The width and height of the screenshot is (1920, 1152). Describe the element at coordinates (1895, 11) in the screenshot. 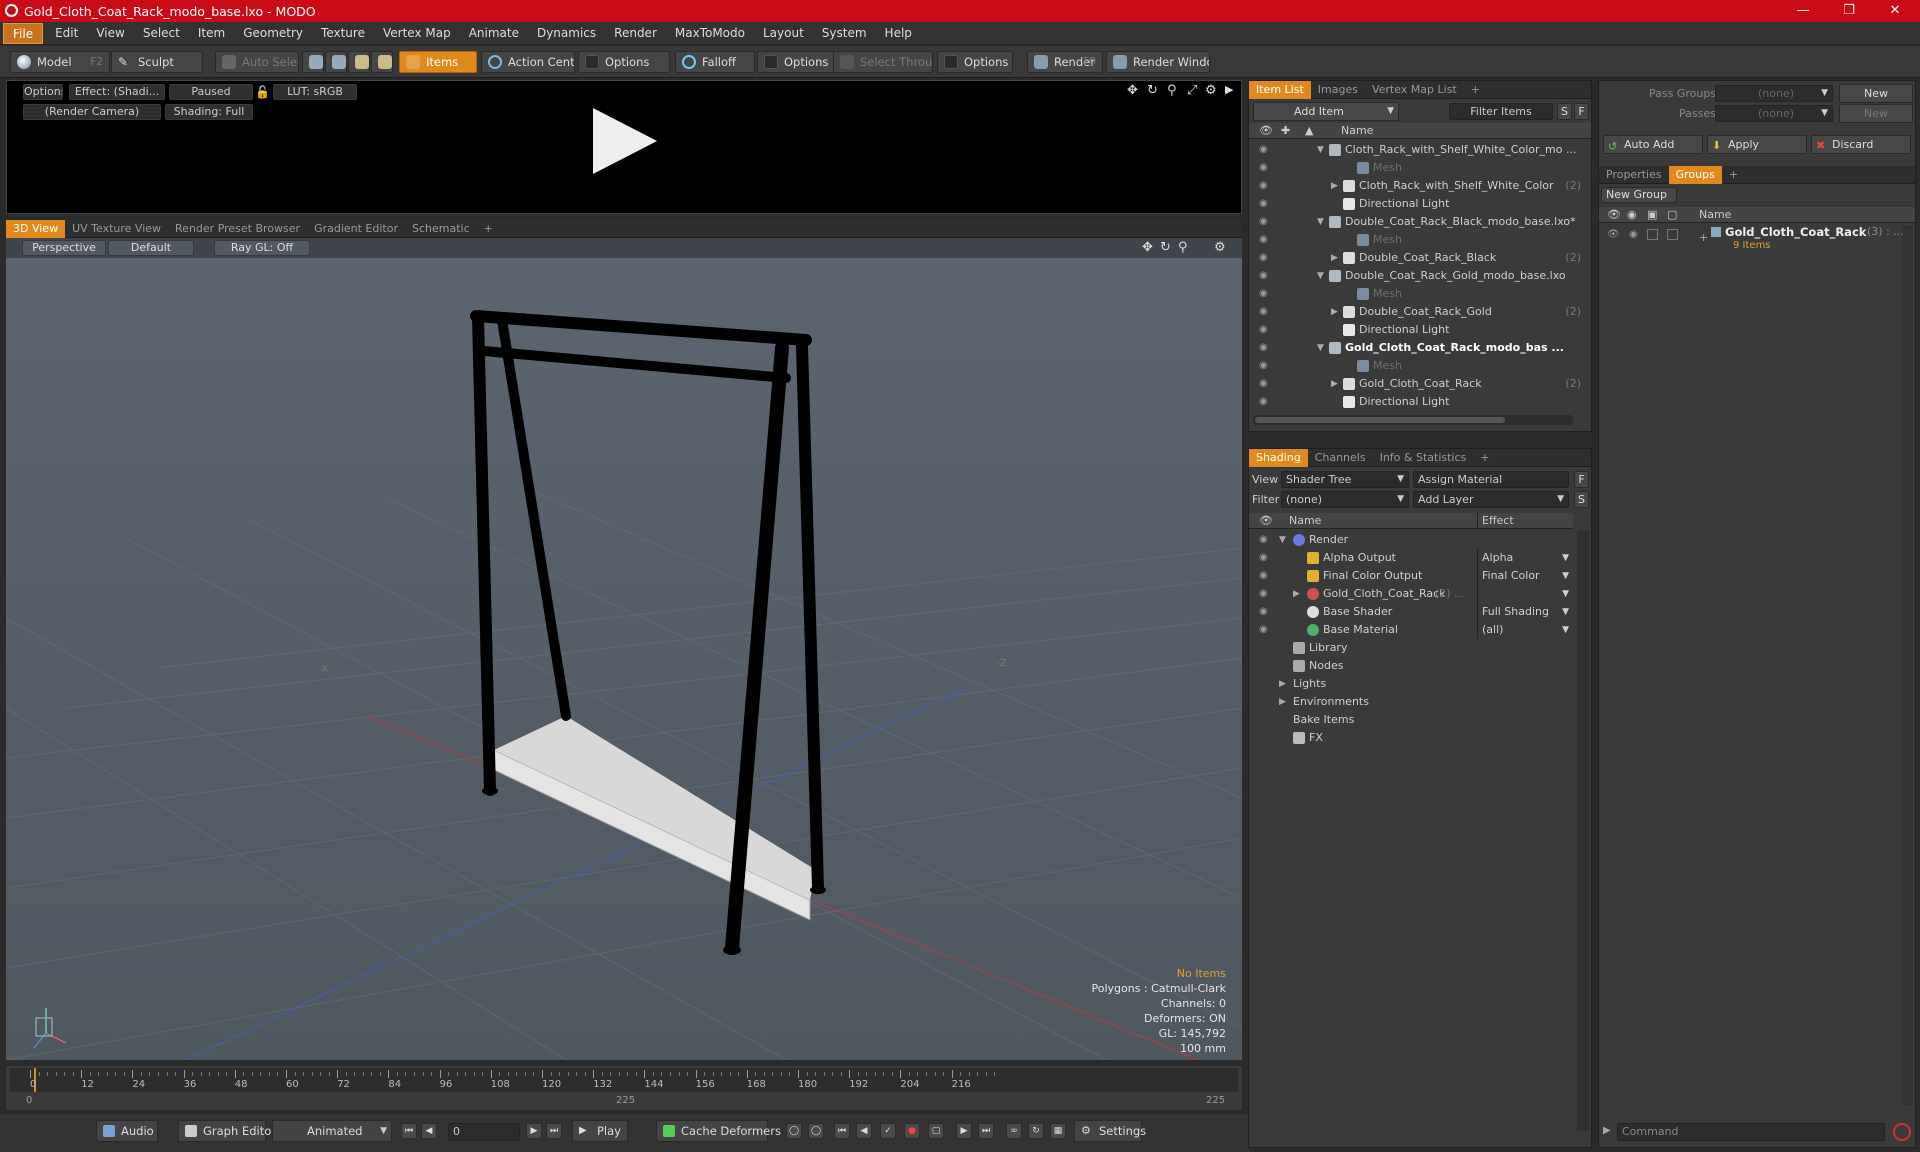

I see `close-icon: ✕` at that location.